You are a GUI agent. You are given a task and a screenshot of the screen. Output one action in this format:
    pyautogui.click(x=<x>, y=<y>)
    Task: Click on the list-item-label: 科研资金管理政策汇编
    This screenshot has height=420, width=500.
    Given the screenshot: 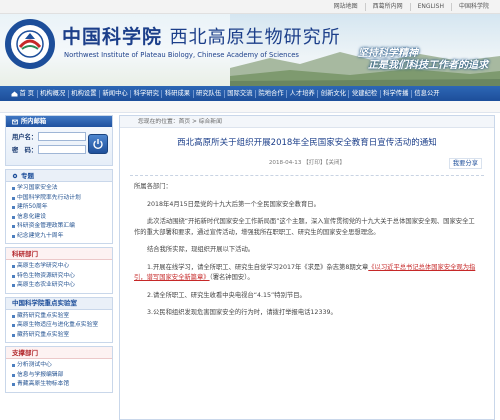 What is the action you would take?
    pyautogui.click(x=46, y=226)
    